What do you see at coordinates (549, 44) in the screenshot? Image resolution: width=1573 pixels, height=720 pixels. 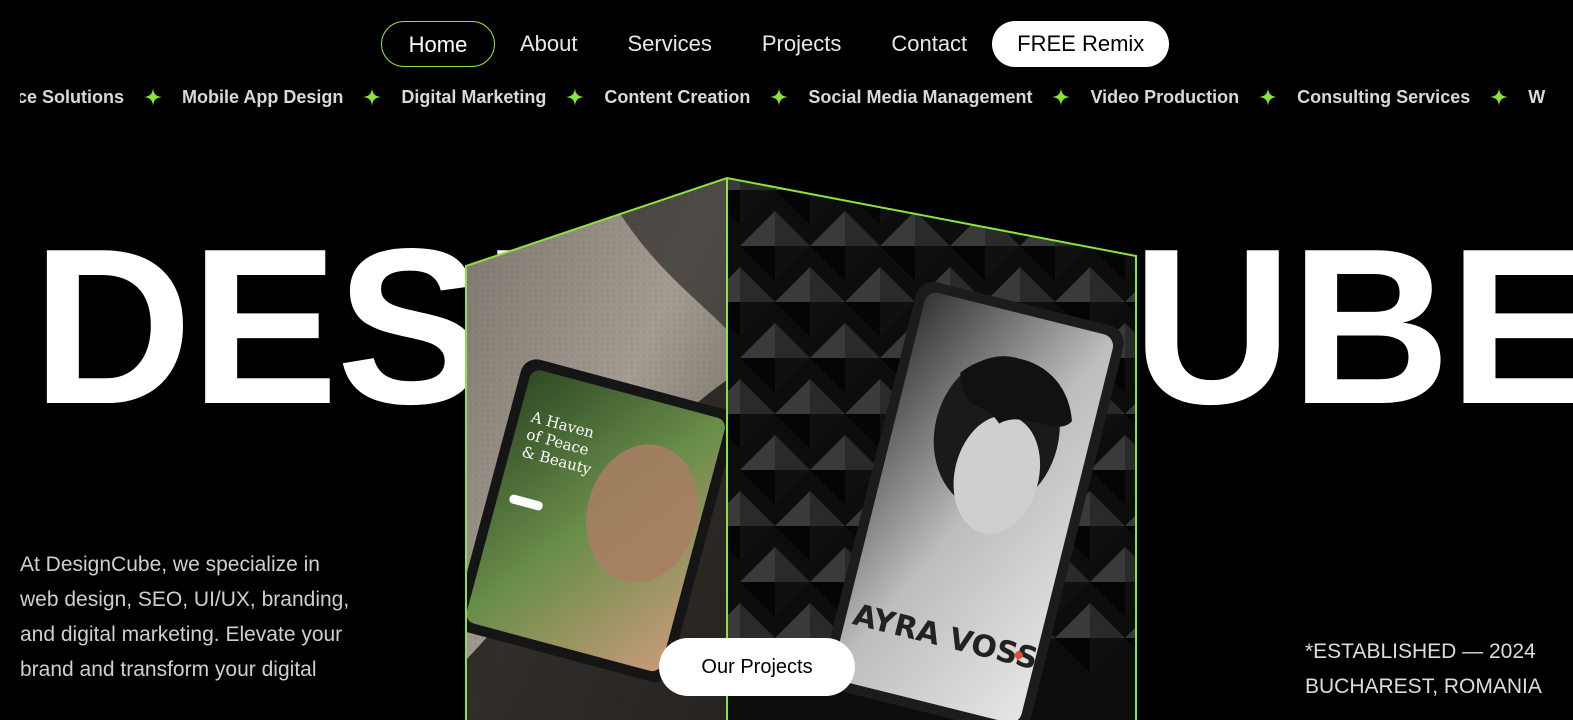 I see `nav-about: About` at bounding box center [549, 44].